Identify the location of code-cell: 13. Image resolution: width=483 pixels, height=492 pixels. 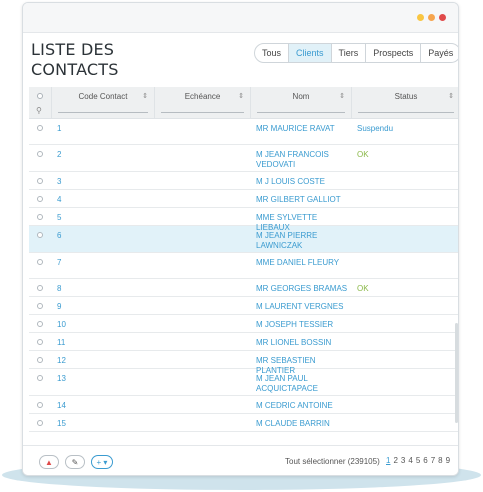
(61, 378).